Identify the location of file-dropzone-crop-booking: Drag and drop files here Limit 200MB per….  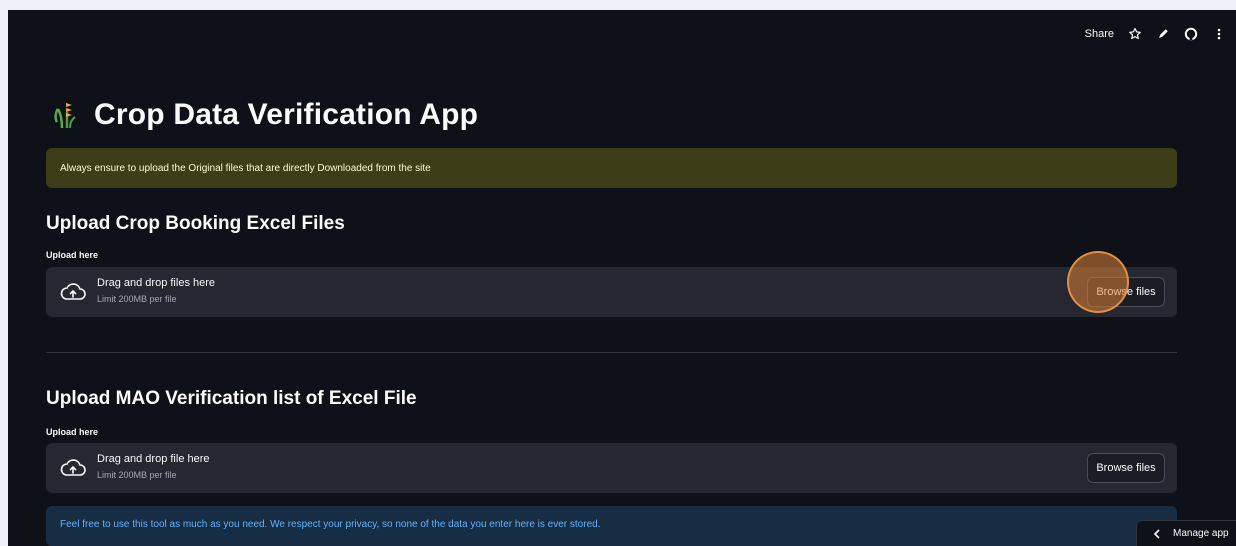
(611, 292).